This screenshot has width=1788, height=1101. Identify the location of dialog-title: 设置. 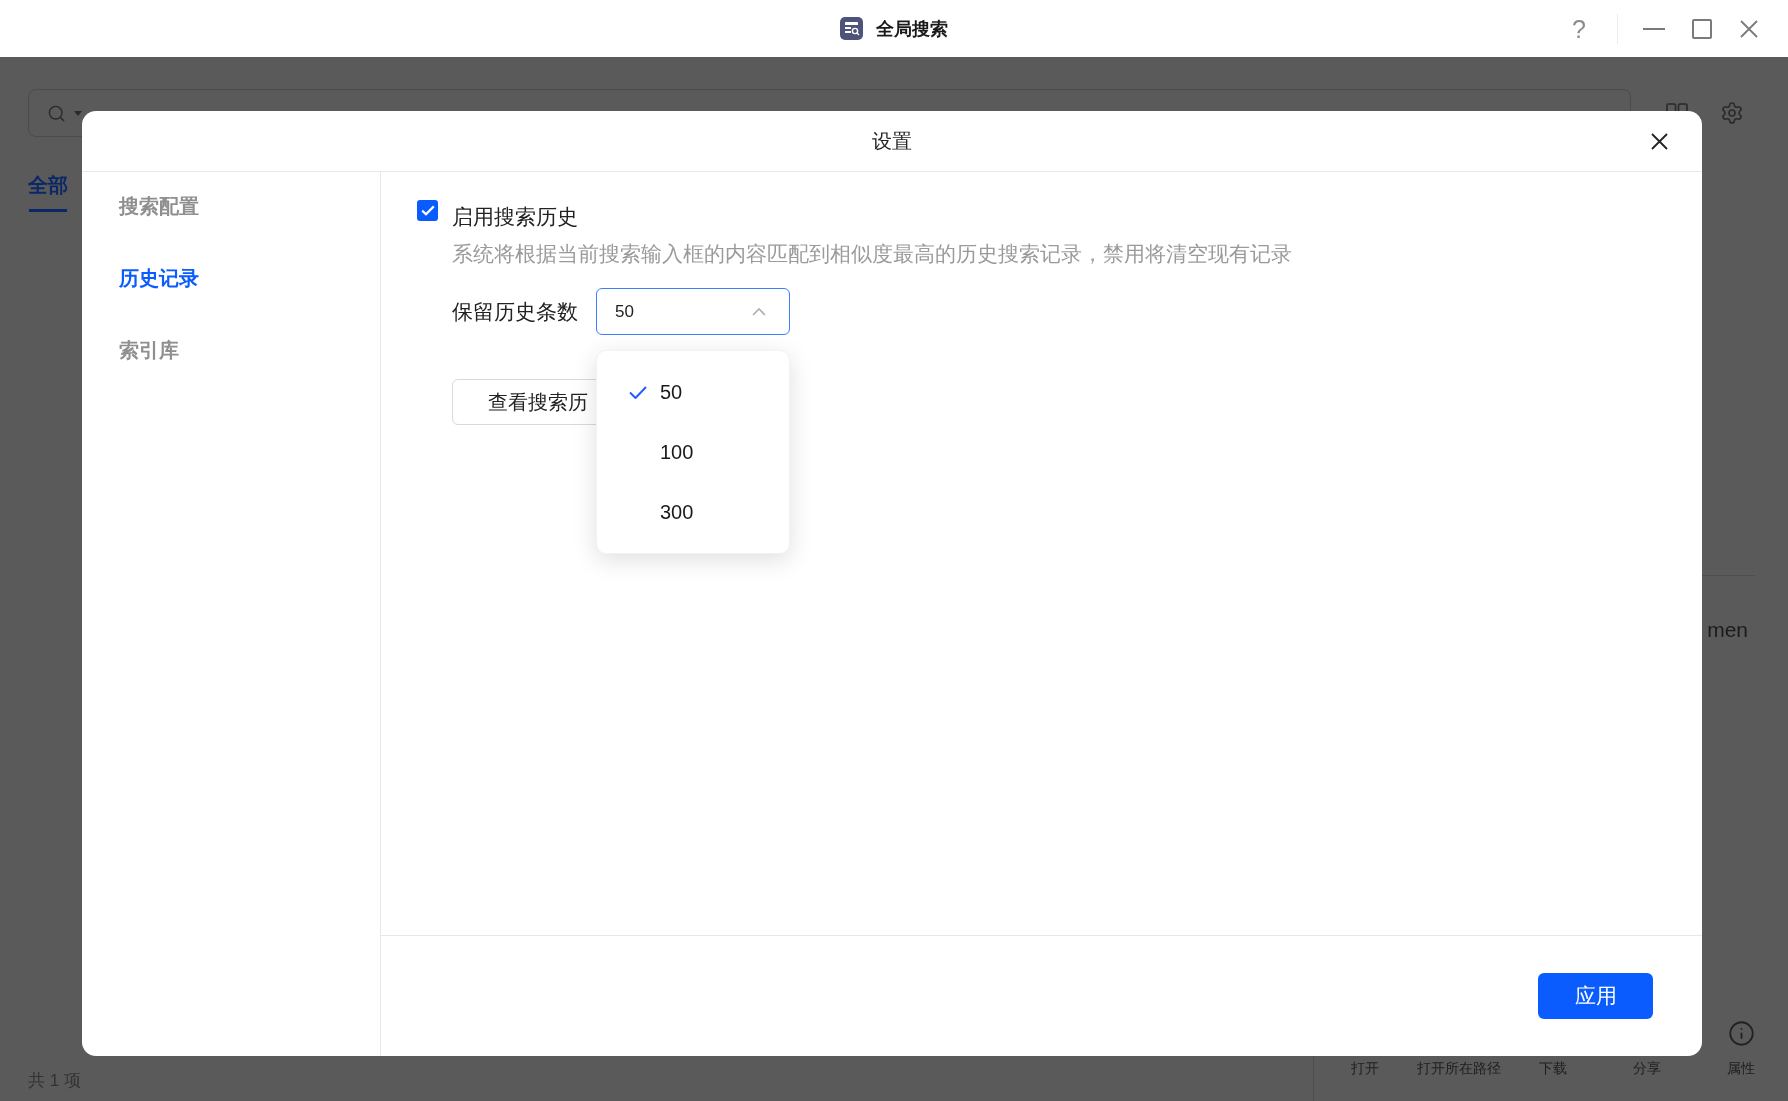
(892, 141).